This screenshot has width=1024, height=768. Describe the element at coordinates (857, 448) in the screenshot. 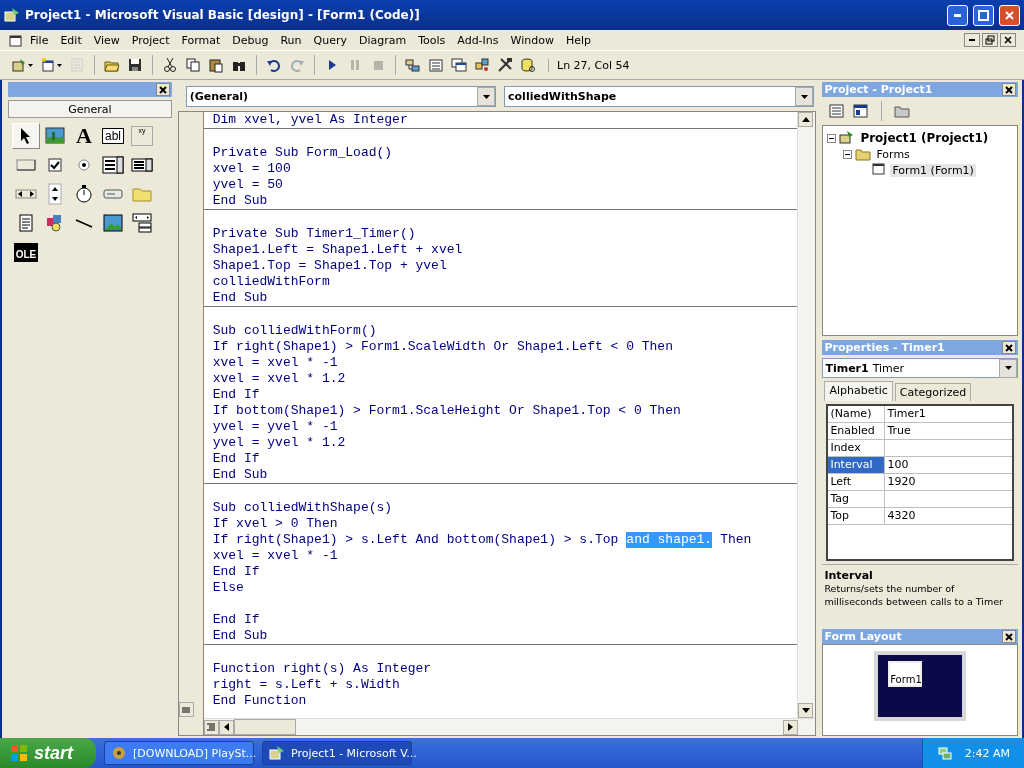

I see `property-name: Index` at that location.